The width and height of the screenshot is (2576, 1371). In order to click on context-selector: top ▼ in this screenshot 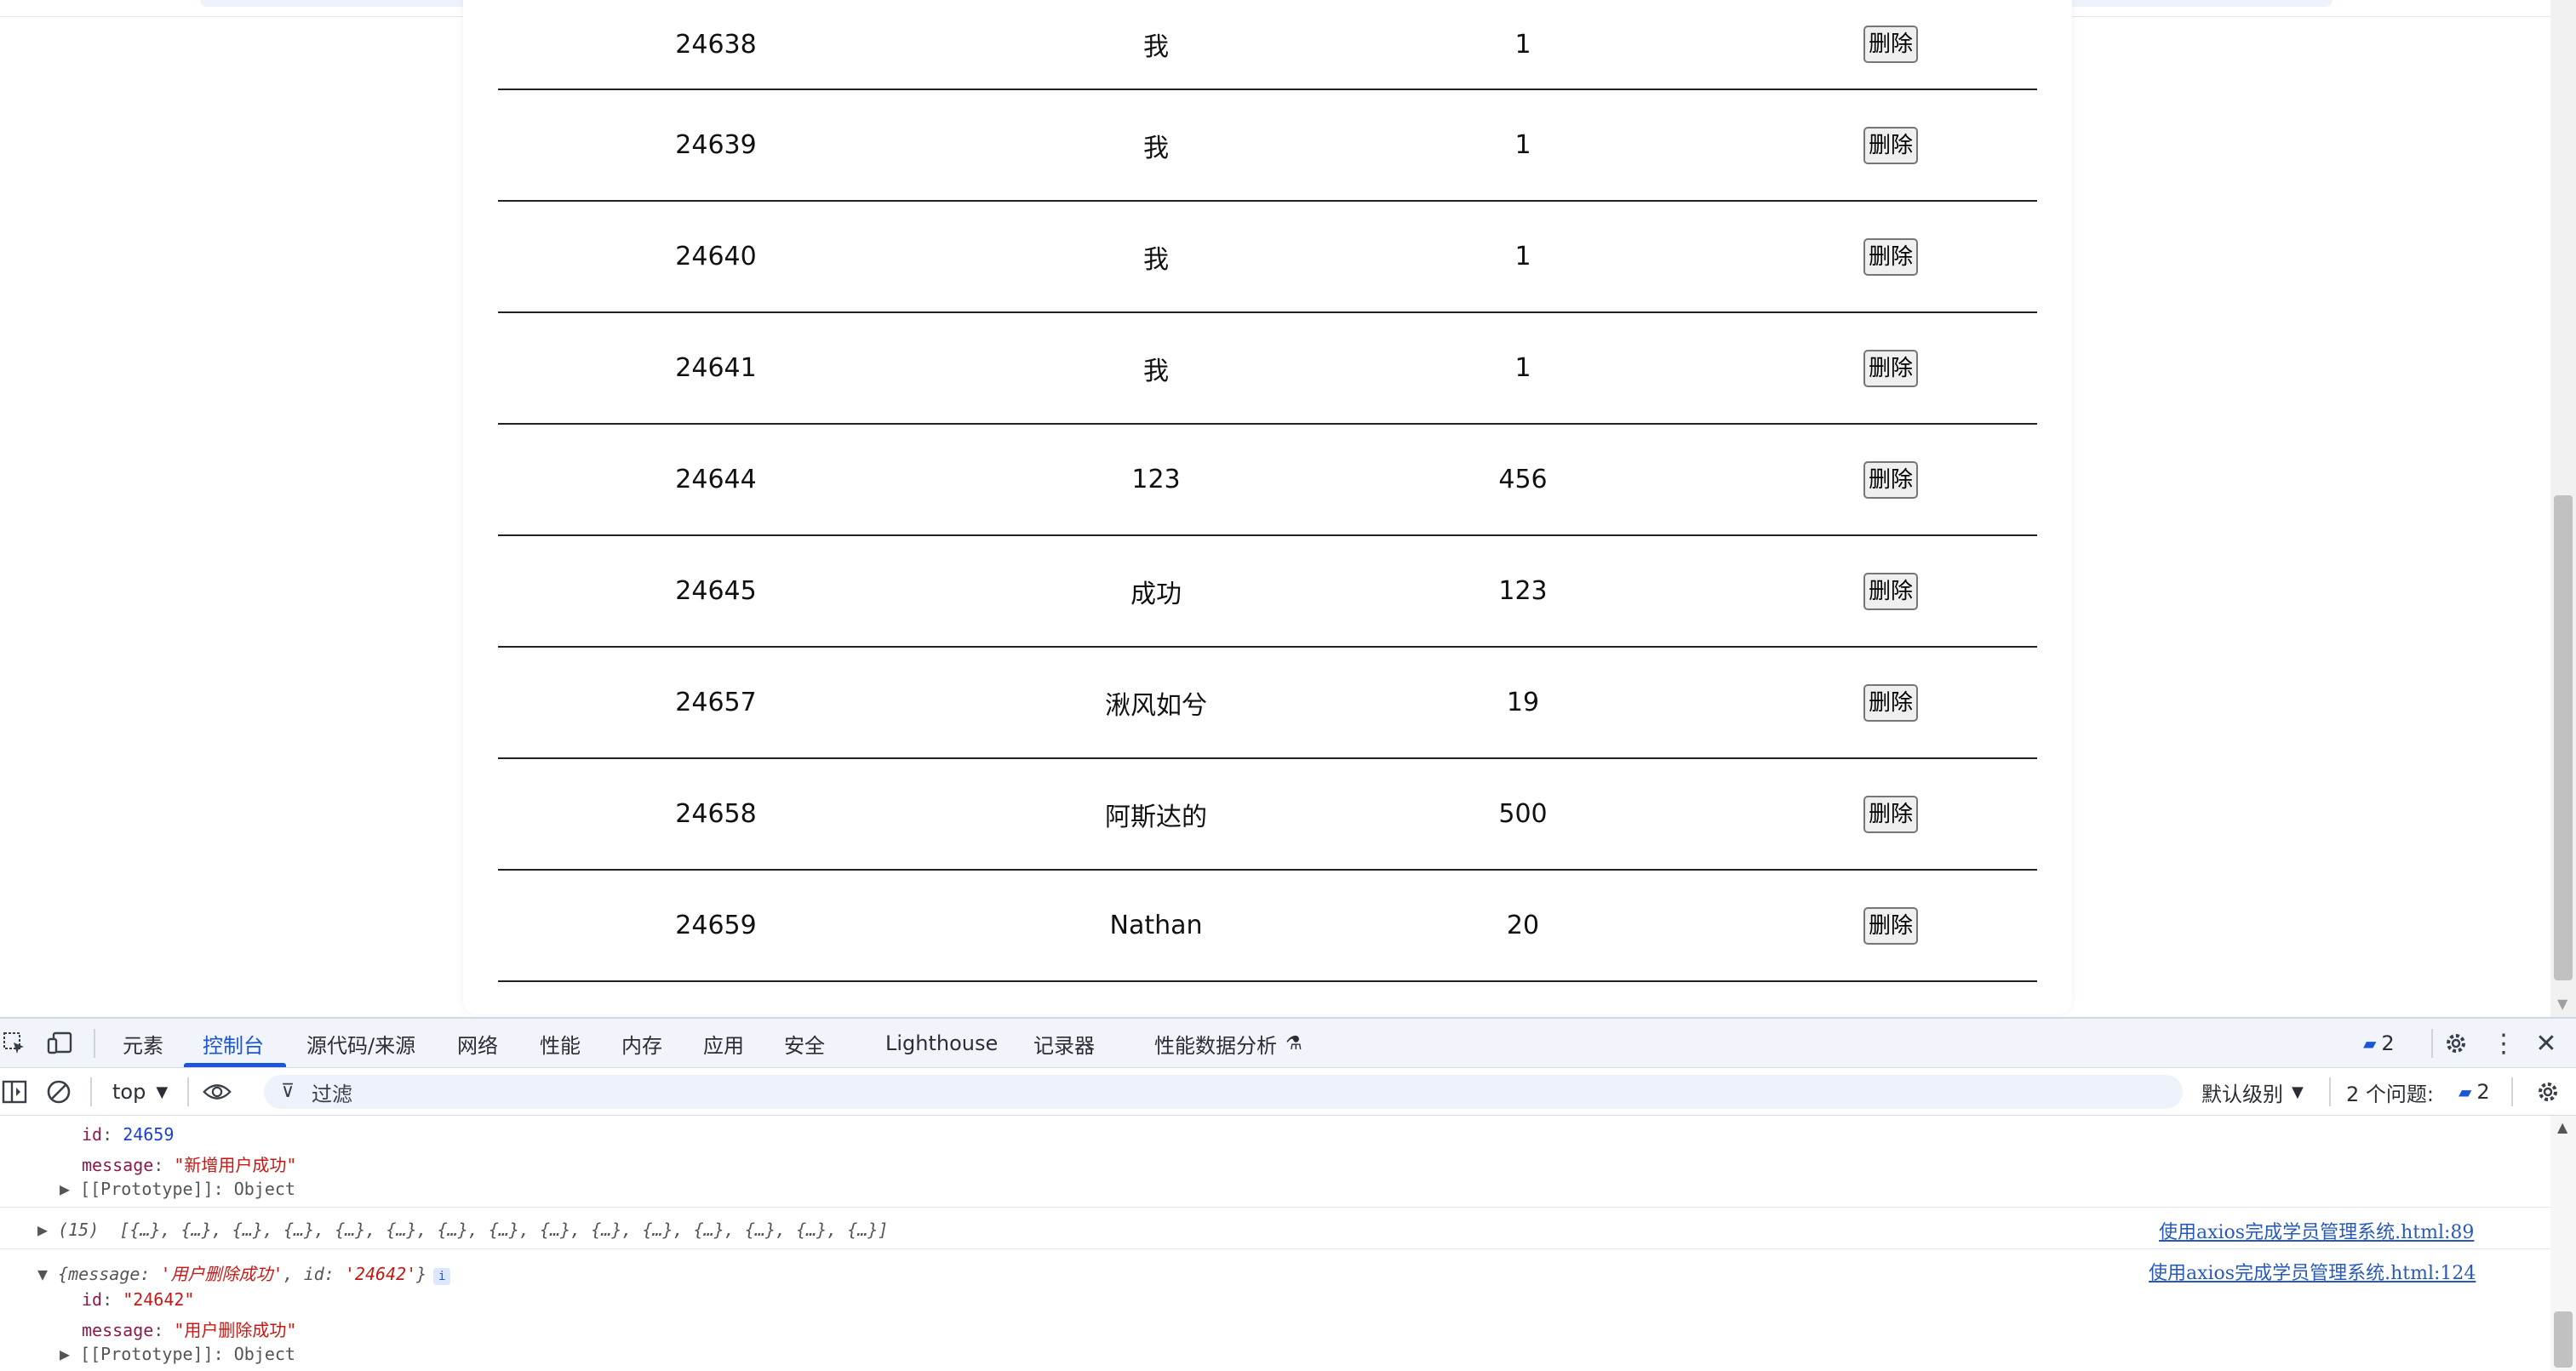, I will do `click(140, 1092)`.